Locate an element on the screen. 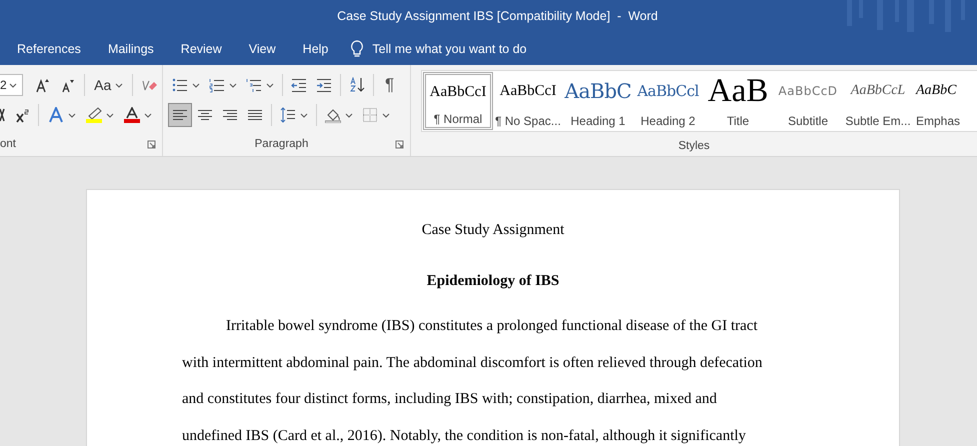  body-text-line: with intermittent abdominal pain. The abdominal discomfort is often relieved through defecation is located at coordinates (472, 363).